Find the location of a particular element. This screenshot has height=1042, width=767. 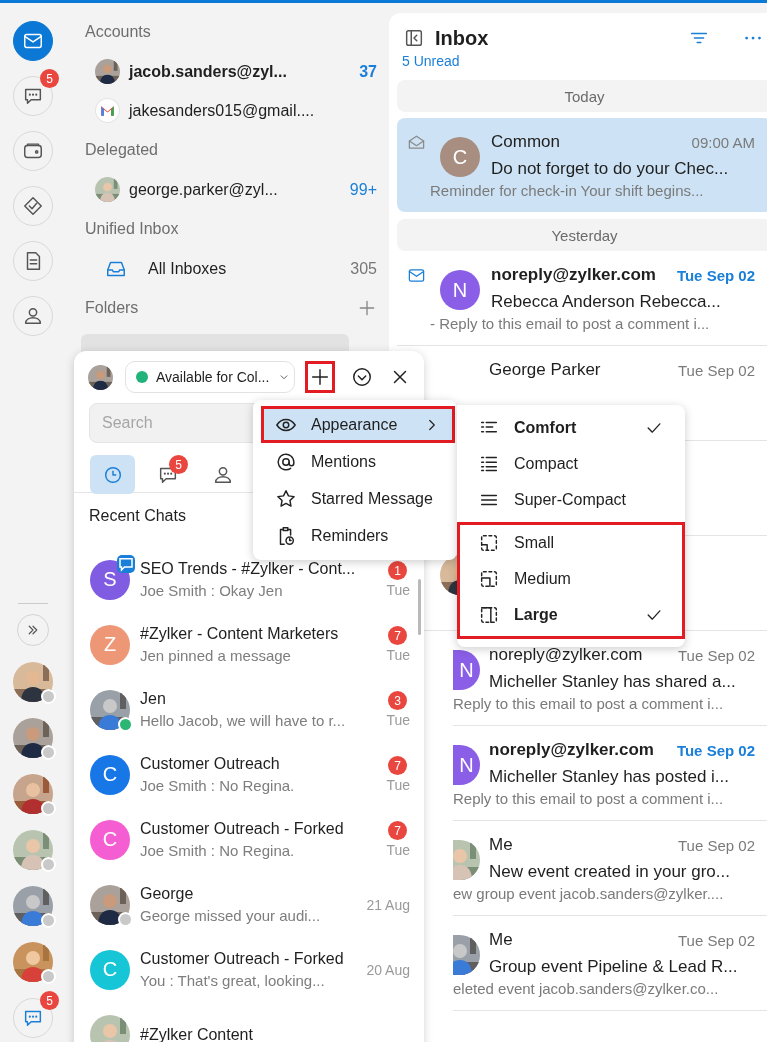

section-title: Unified Inbox is located at coordinates (132, 229).